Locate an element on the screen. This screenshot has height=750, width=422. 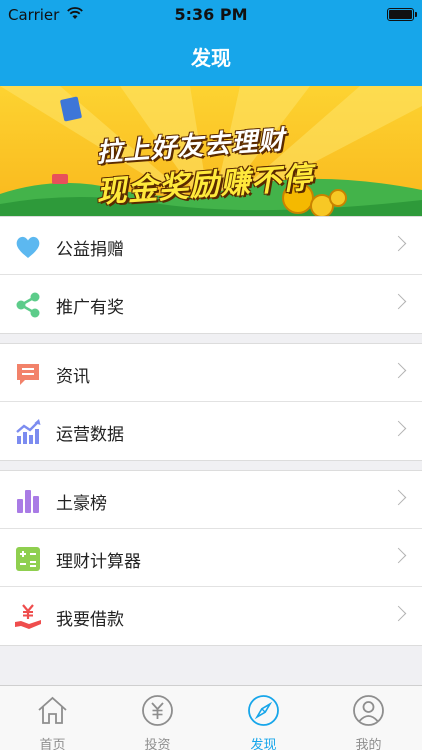
tab-profile: 我的 is located at coordinates (368, 718).